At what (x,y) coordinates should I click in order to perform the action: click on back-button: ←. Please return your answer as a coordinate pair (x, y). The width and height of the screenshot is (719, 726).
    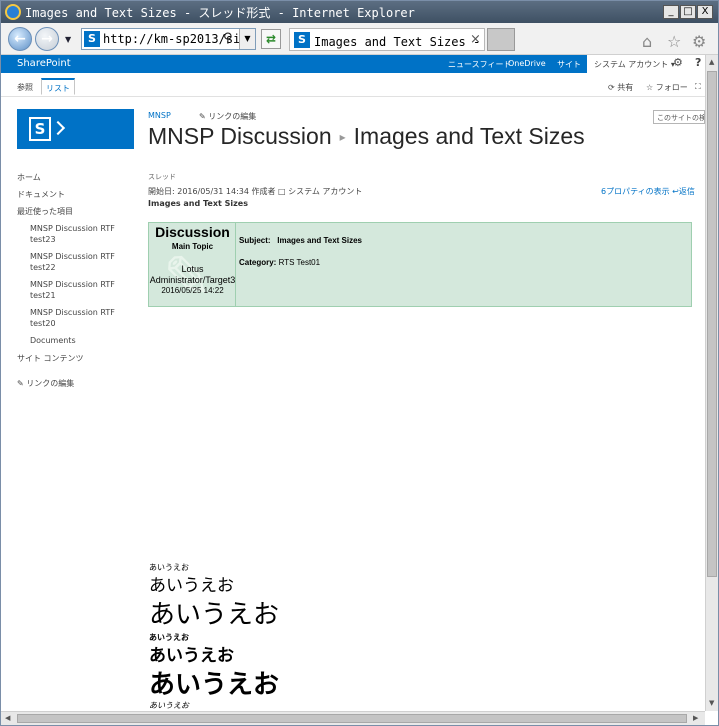
    Looking at the image, I should click on (20, 39).